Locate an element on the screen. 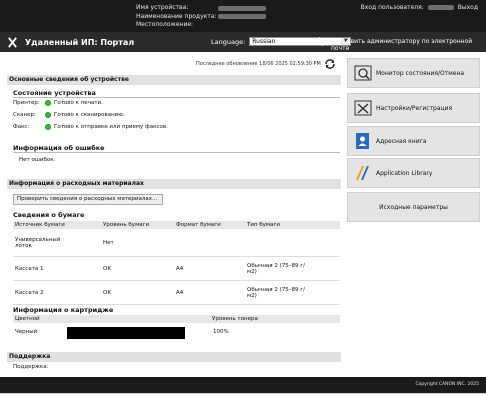  fax-label: Факс: is located at coordinates (21, 127).